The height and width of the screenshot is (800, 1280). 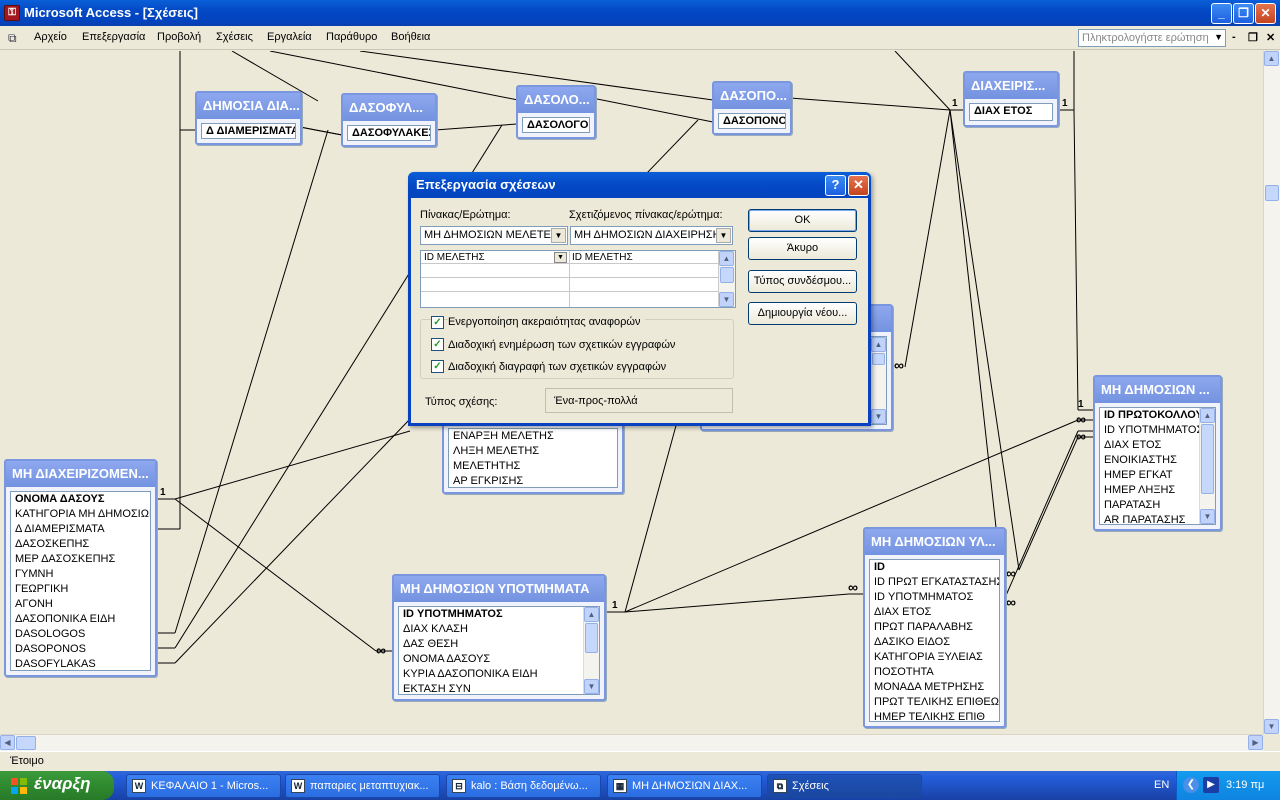 What do you see at coordinates (80, 663) in the screenshot?
I see `field-item: DASOFYLAKAS` at bounding box center [80, 663].